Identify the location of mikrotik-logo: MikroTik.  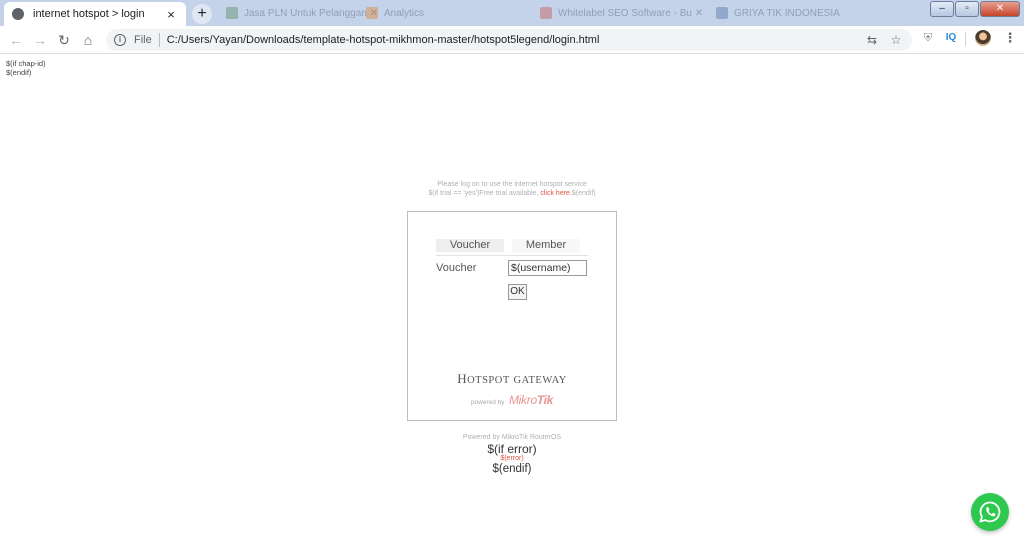
(531, 400).